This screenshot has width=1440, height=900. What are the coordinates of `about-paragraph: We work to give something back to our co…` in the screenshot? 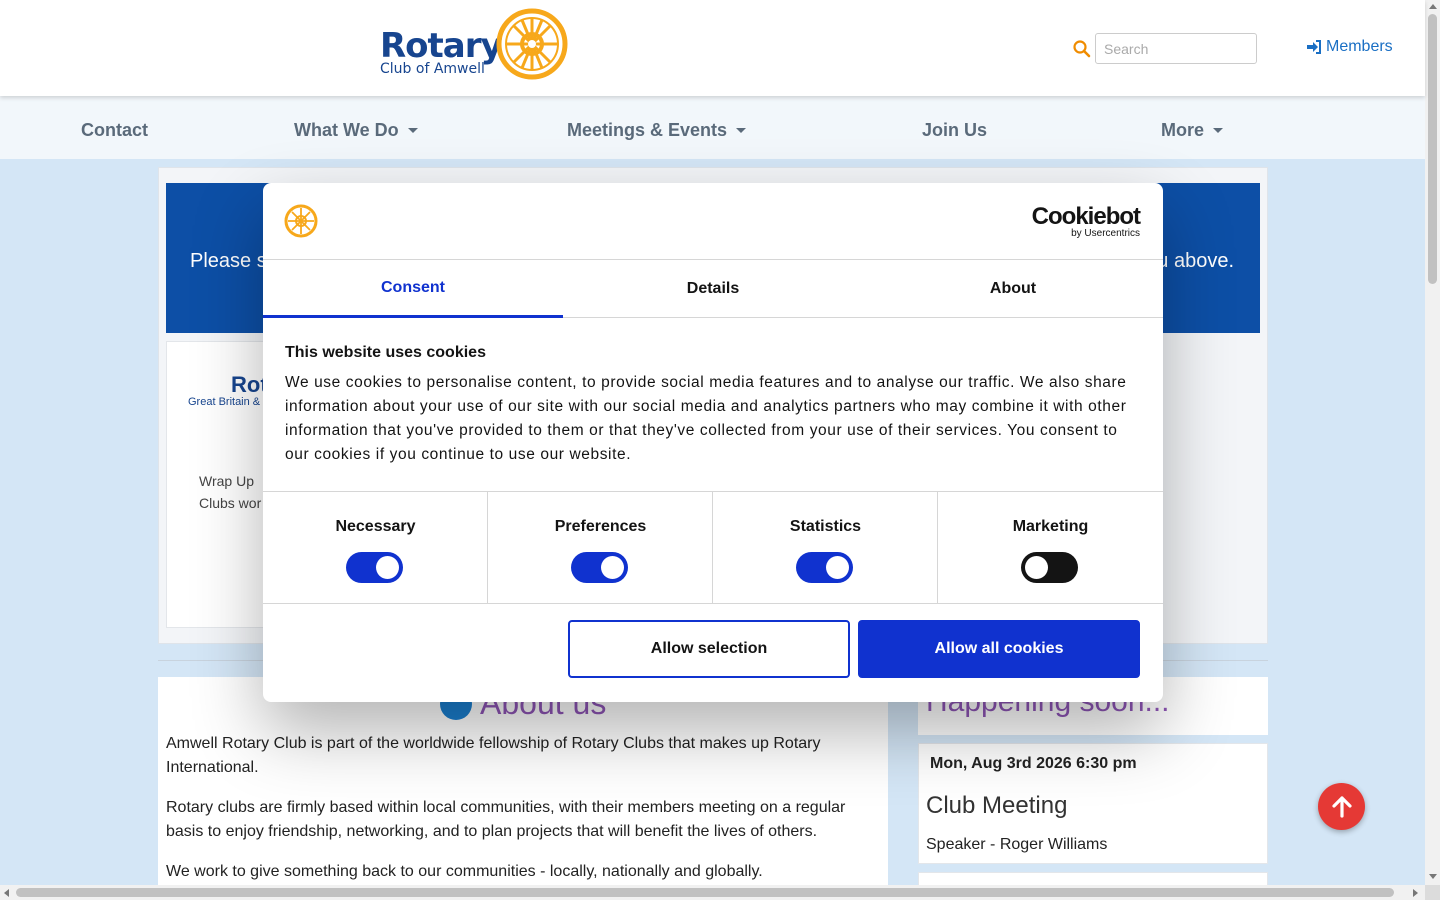 It's located at (464, 871).